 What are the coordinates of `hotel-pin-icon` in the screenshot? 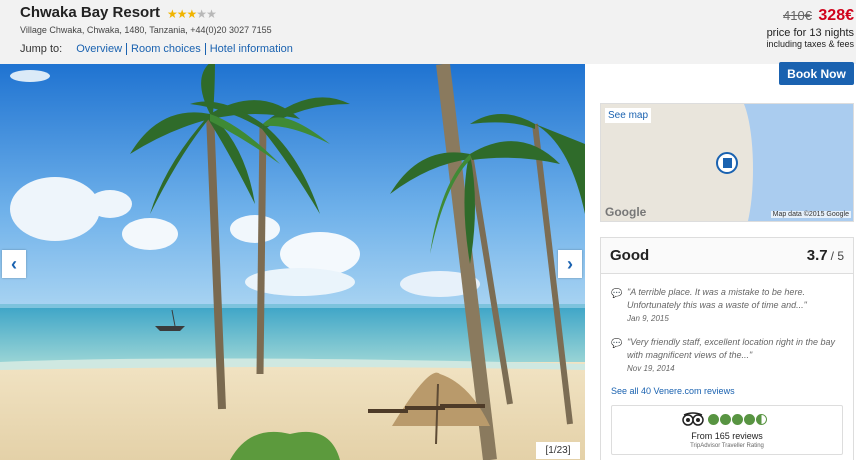 It's located at (727, 163).